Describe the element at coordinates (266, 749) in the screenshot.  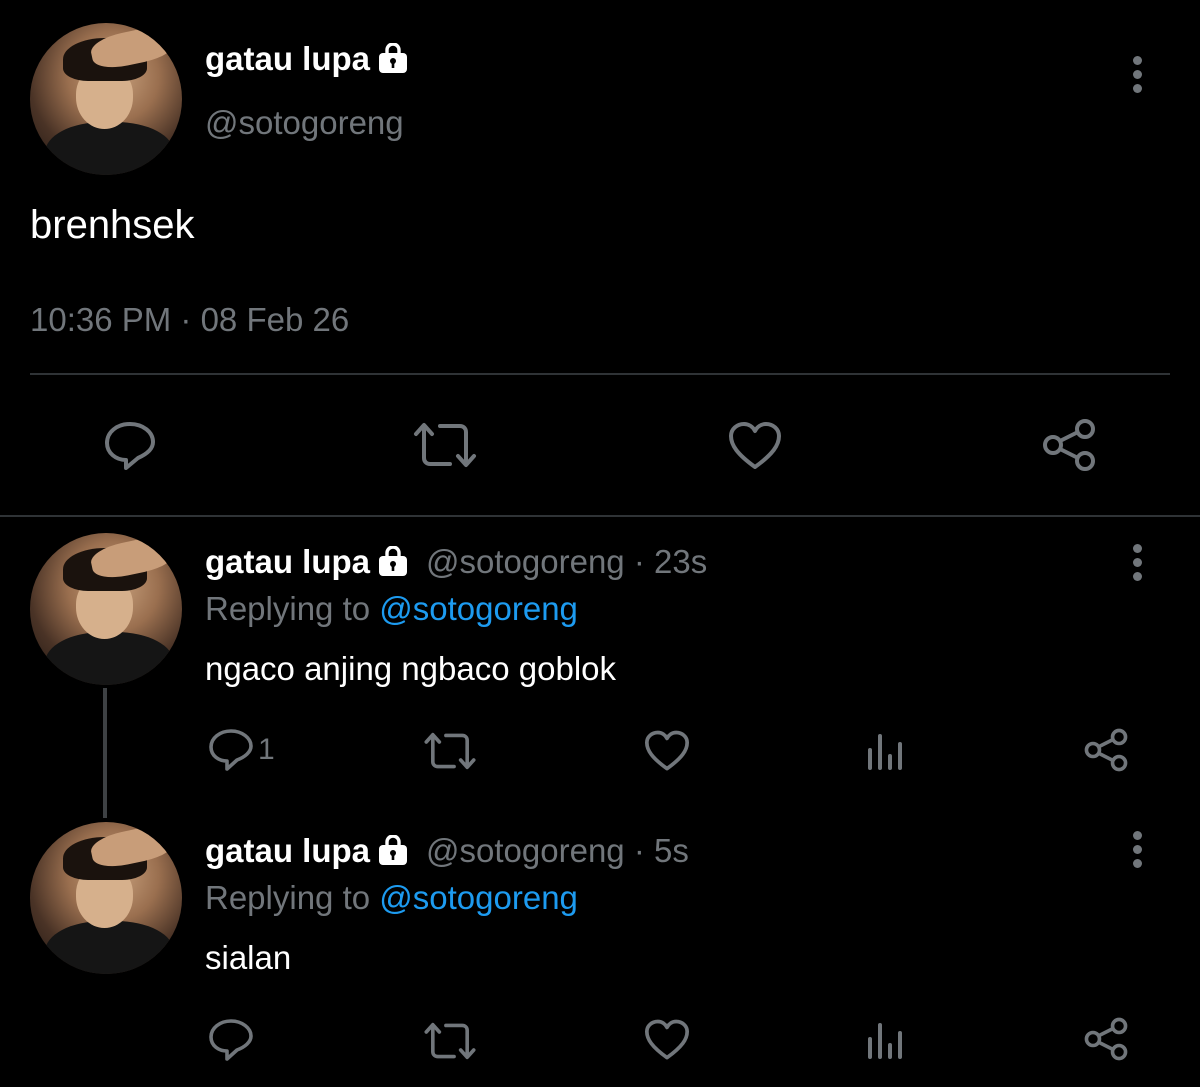
I see `reply-count: 1` at that location.